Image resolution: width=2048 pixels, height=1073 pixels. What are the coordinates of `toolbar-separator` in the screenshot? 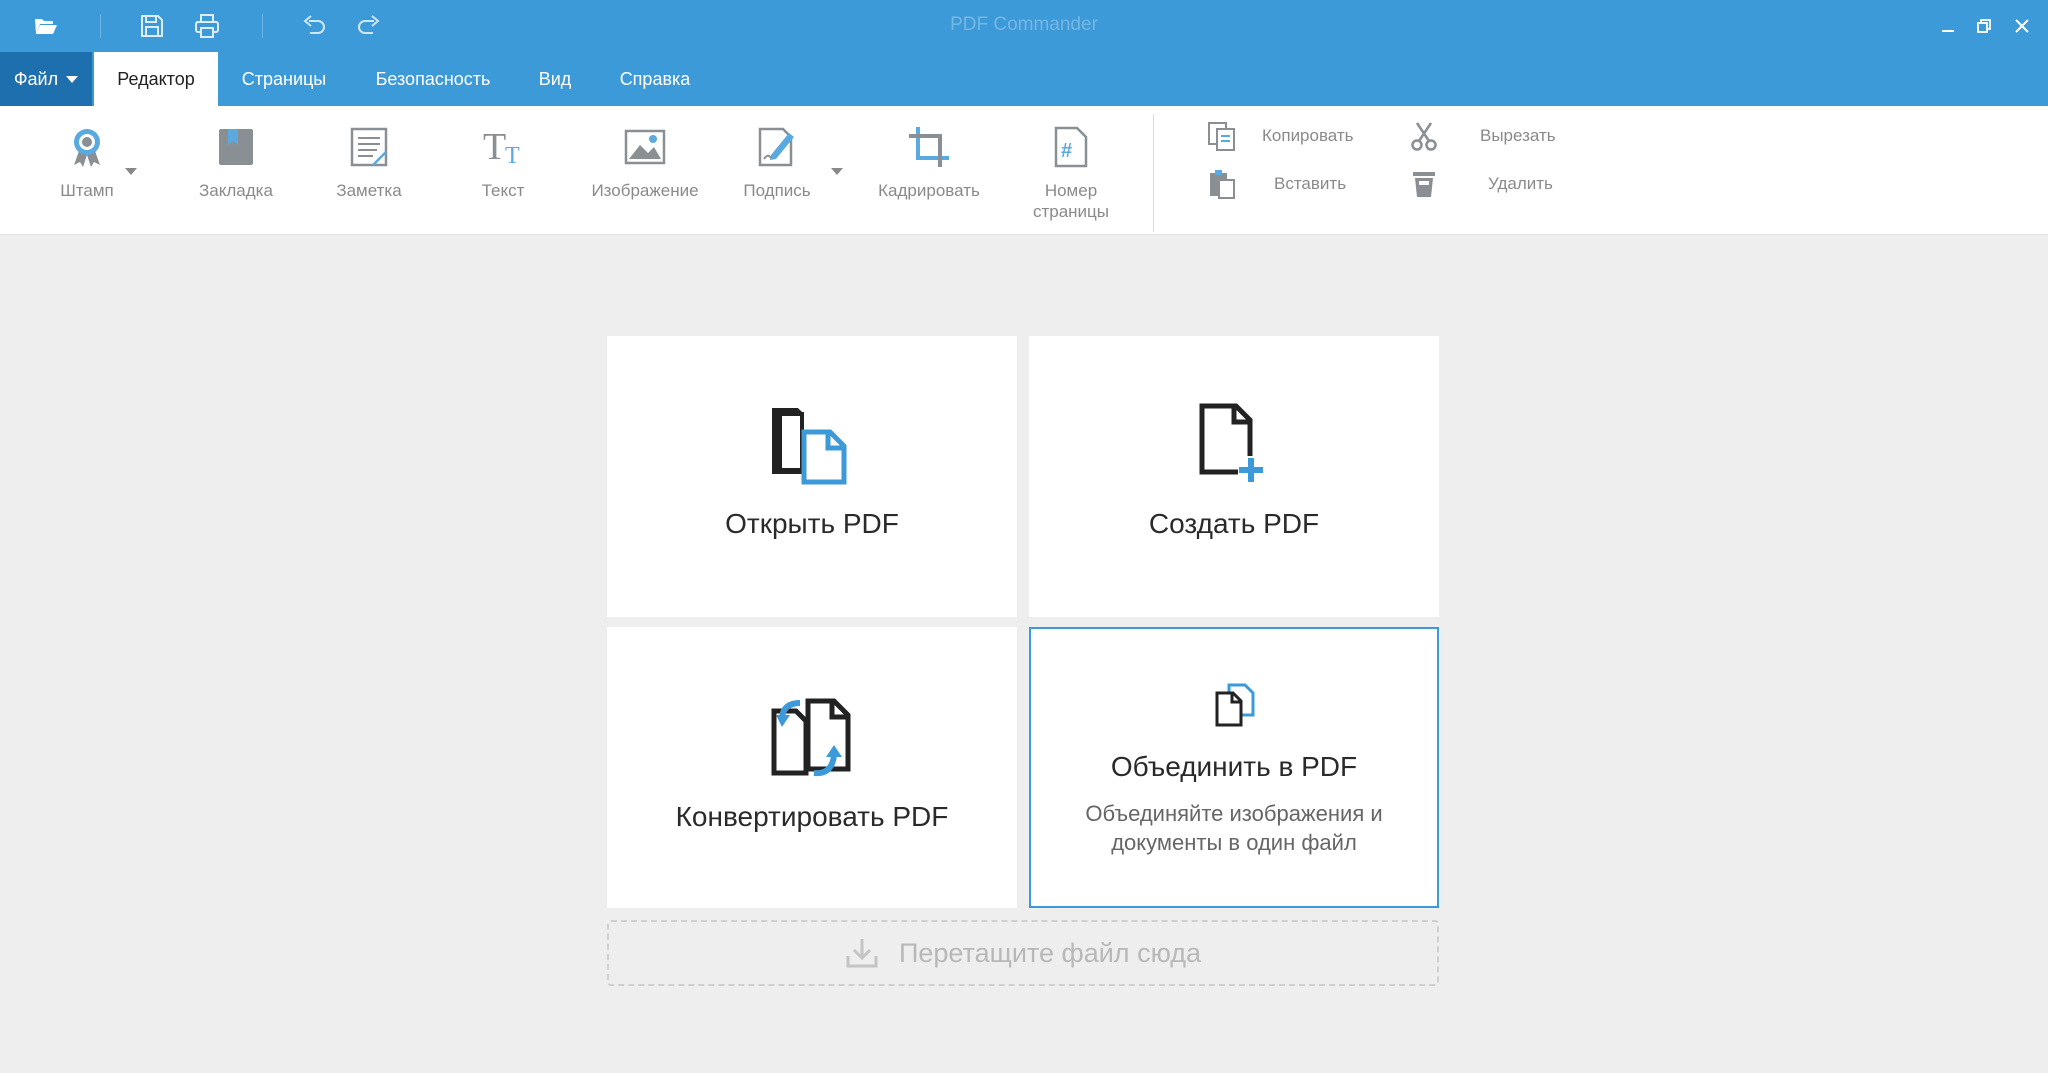 It's located at (1153, 173).